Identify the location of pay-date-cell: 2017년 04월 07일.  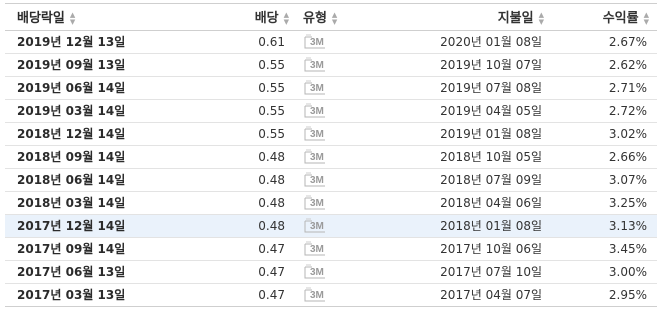
(491, 295).